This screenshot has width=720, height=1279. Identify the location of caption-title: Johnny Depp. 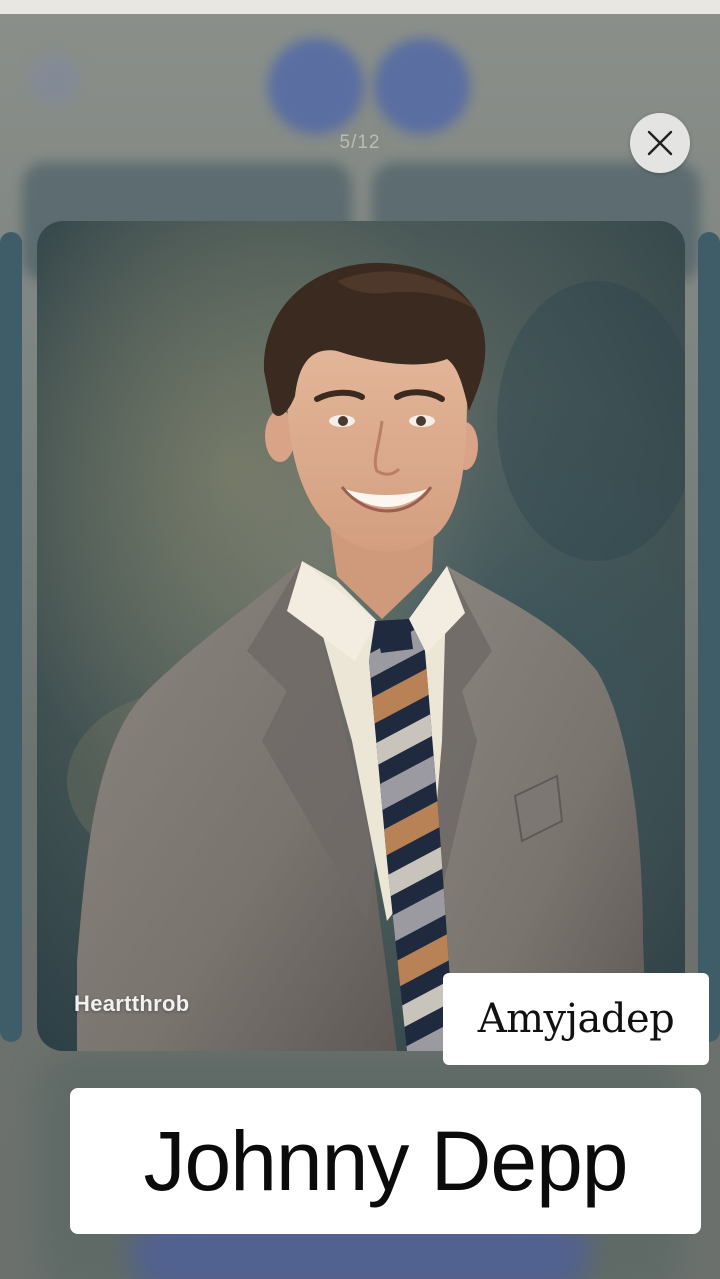
(385, 1160).